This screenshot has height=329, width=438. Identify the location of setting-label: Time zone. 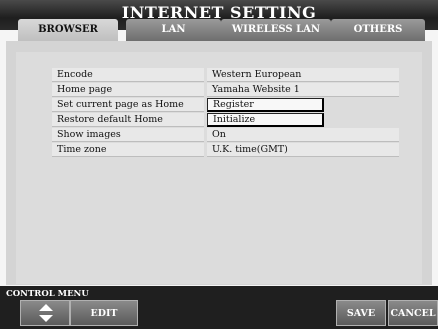
(128, 150).